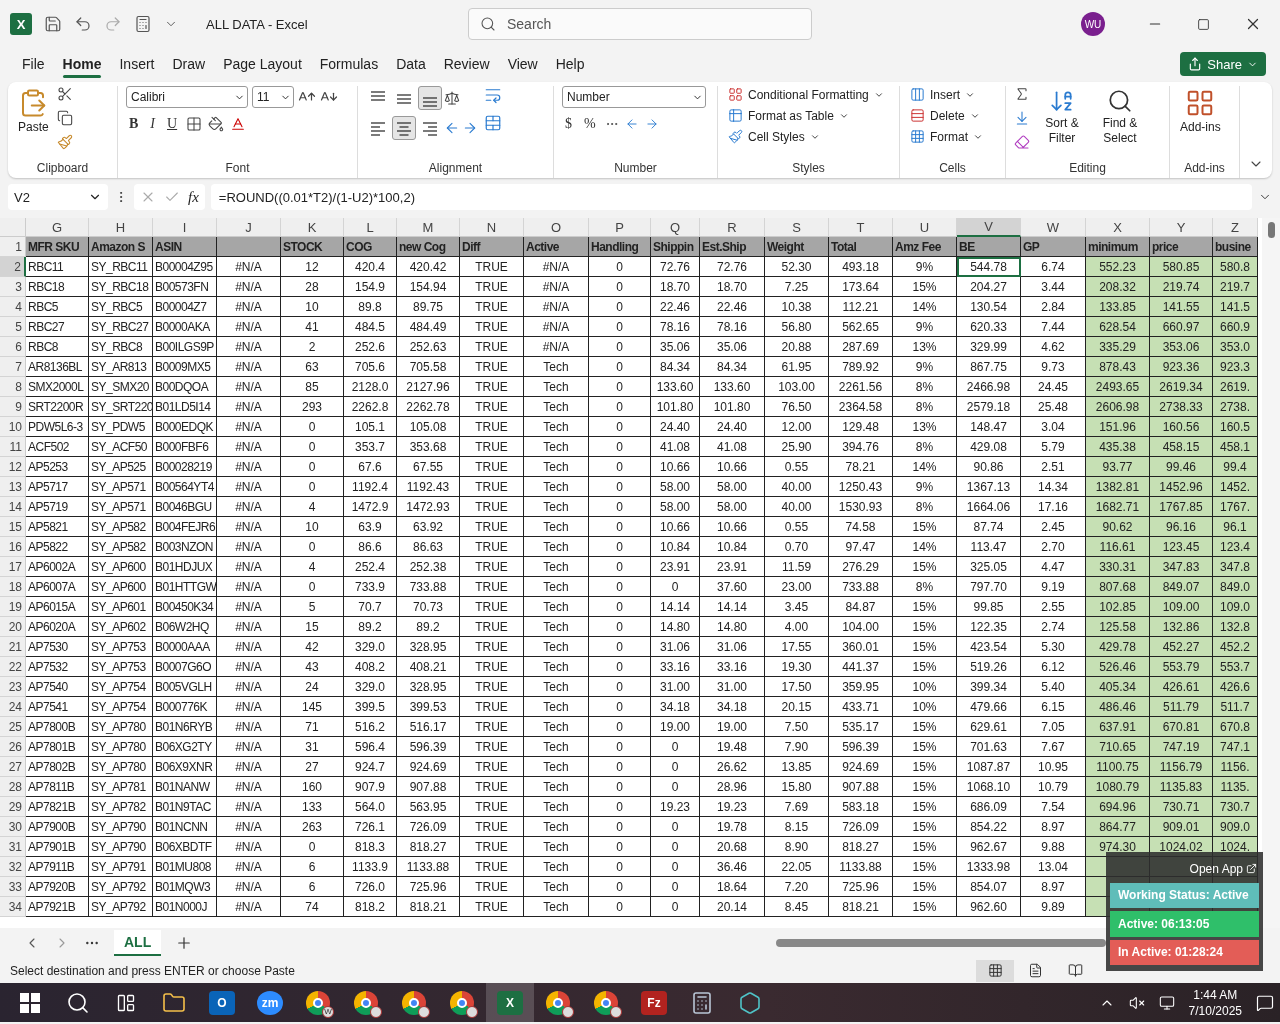 Image resolution: width=1280 pixels, height=1024 pixels. I want to click on styles-menu-button: Conditional Formatting, so click(806, 94).